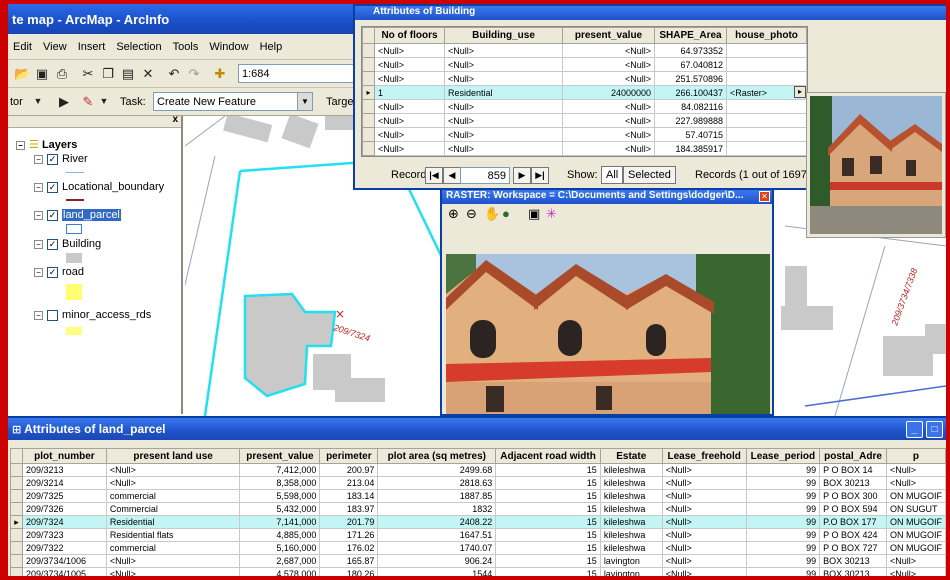 The image size is (950, 580). Describe the element at coordinates (175, 119) in the screenshot. I see `toc-close-button: x` at that location.